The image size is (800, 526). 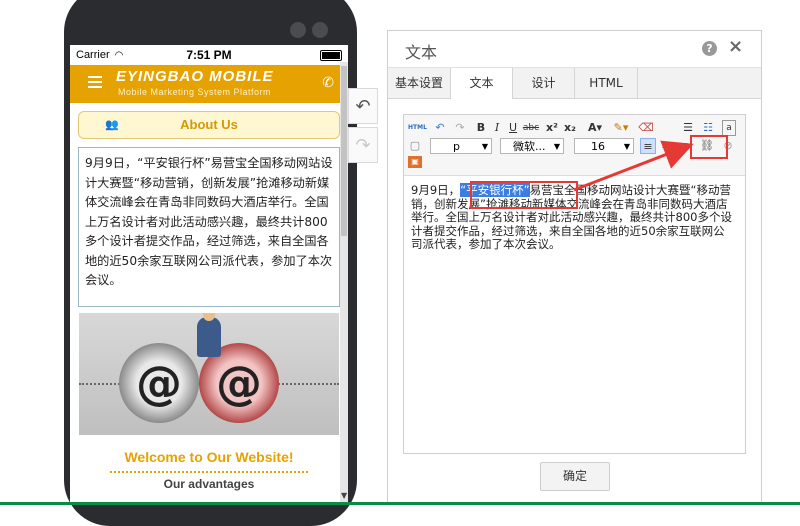 I want to click on tab-design: 设计, so click(x=544, y=83).